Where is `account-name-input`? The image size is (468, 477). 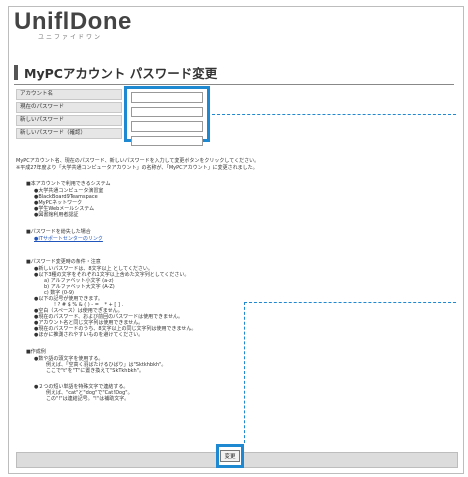
account-name-input is located at coordinates (167, 97).